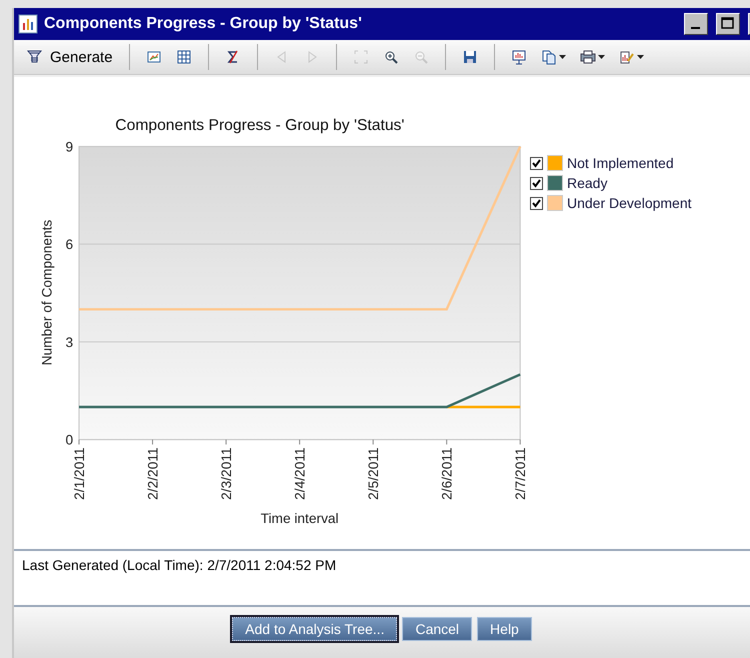  Describe the element at coordinates (728, 24) in the screenshot. I see `maximize-button` at that location.